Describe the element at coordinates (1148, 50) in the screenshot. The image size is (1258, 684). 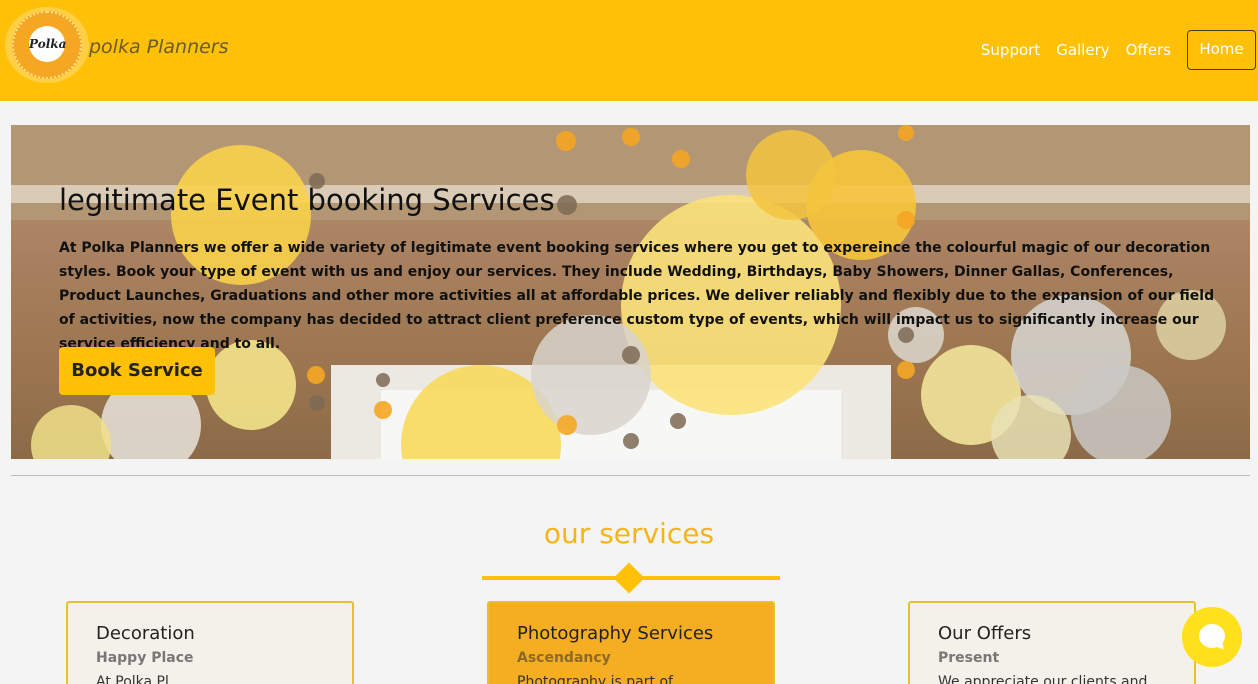
I see `nav-offers: Offers` at that location.